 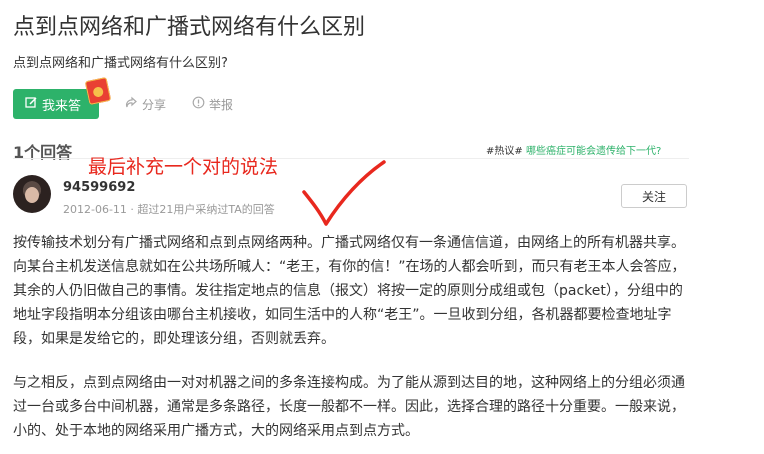 What do you see at coordinates (654, 196) in the screenshot?
I see `follow-button: 关注` at bounding box center [654, 196].